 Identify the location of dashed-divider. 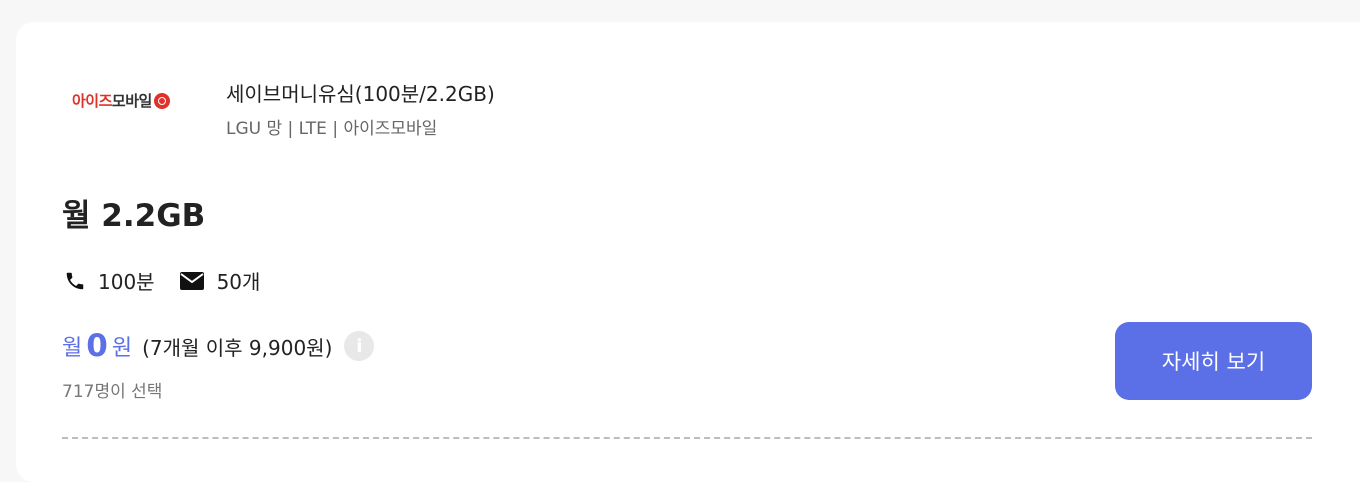
(687, 438).